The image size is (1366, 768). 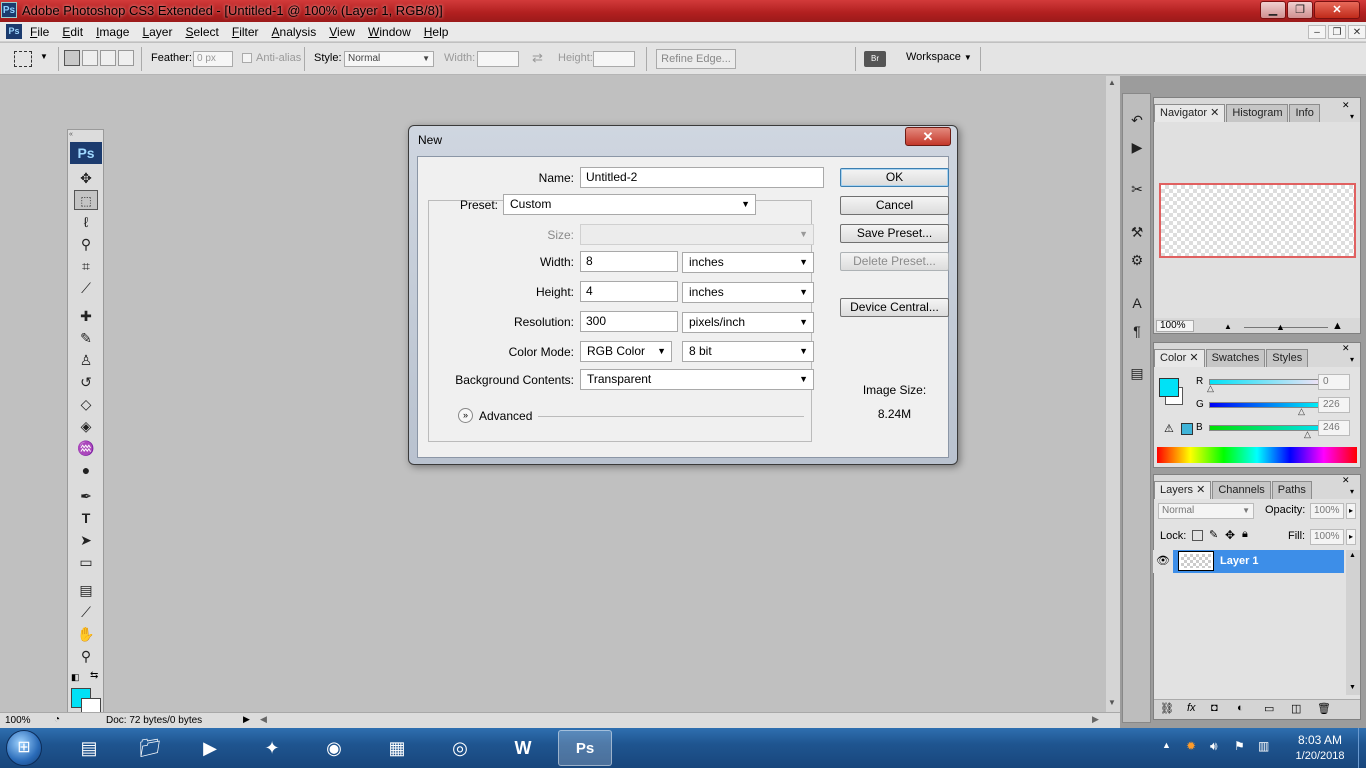 What do you see at coordinates (1187, 429) in the screenshot?
I see `gamut-color-chip` at bounding box center [1187, 429].